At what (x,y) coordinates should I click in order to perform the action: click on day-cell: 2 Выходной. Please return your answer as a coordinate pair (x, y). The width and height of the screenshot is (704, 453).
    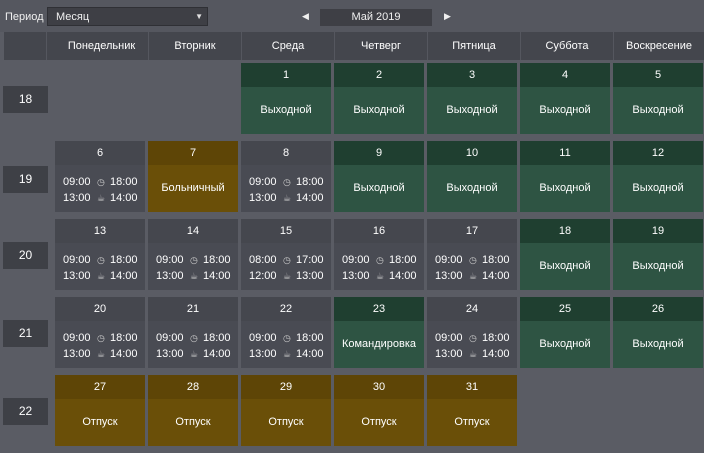
    Looking at the image, I should click on (379, 98).